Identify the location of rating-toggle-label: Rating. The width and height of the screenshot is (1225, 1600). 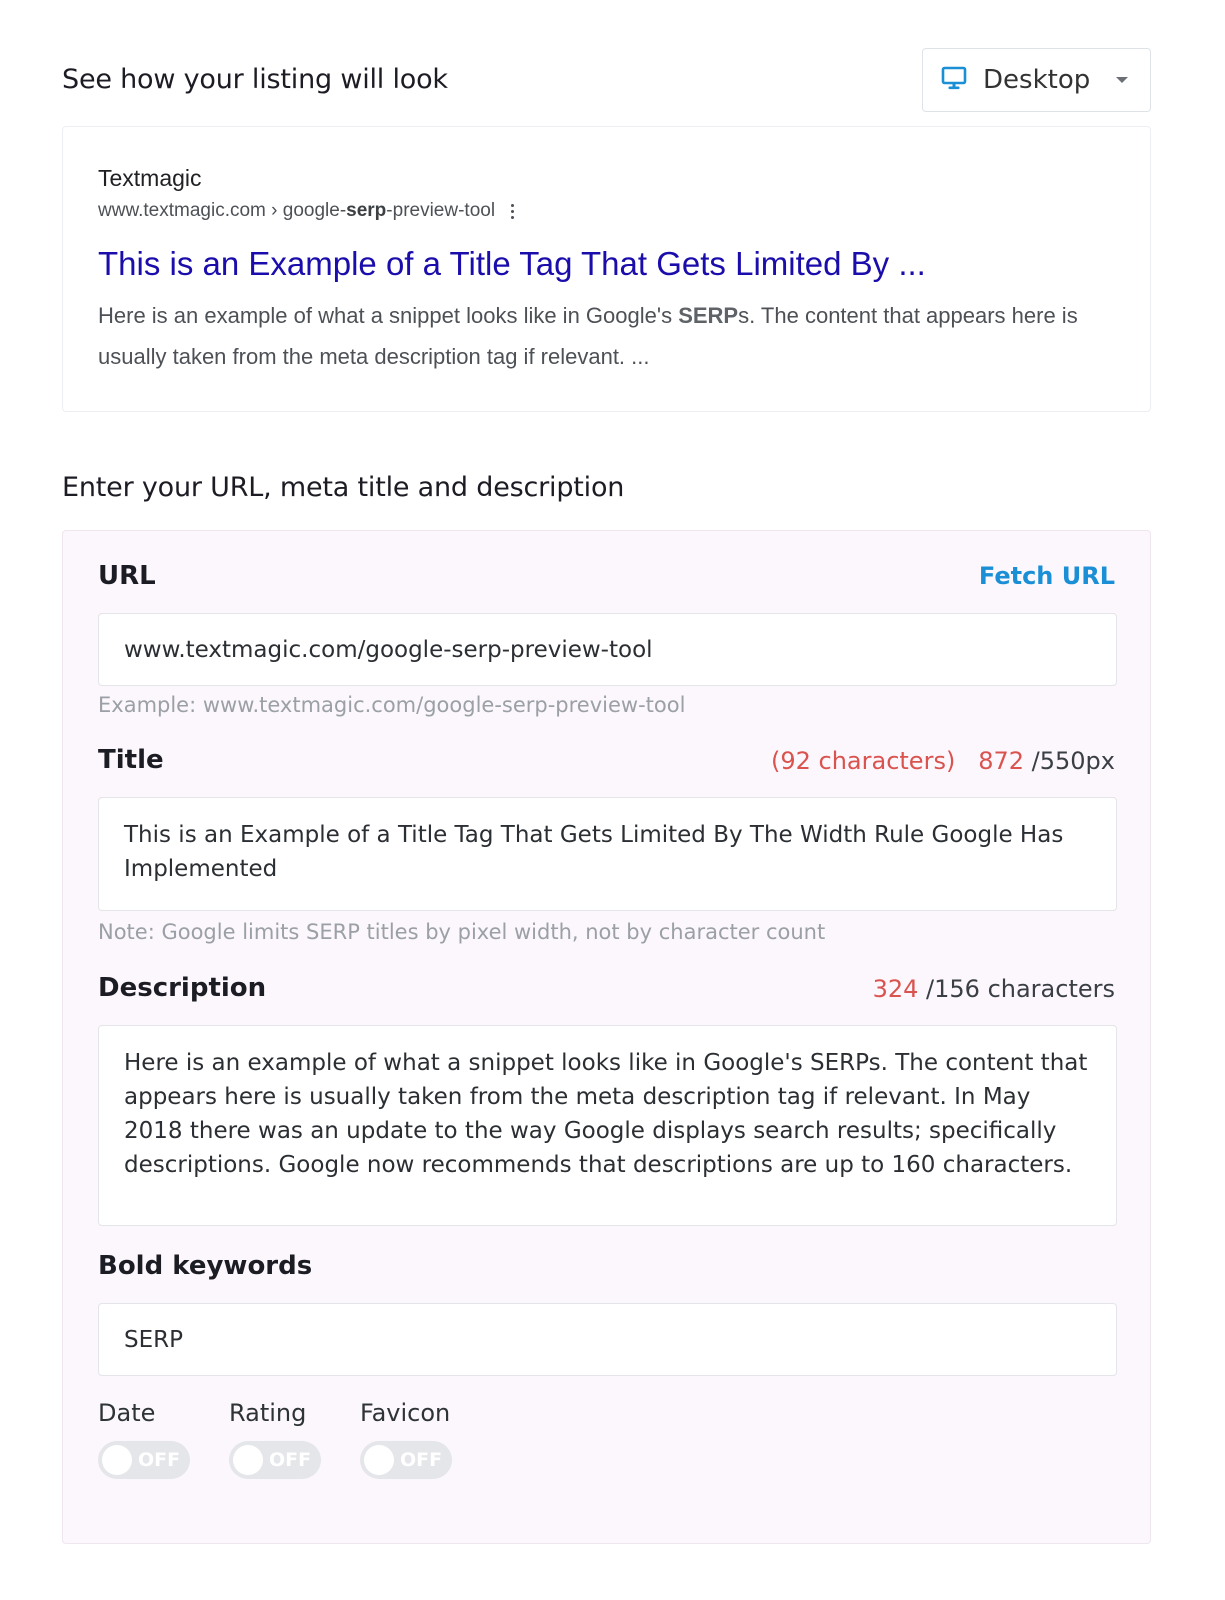
(268, 1413).